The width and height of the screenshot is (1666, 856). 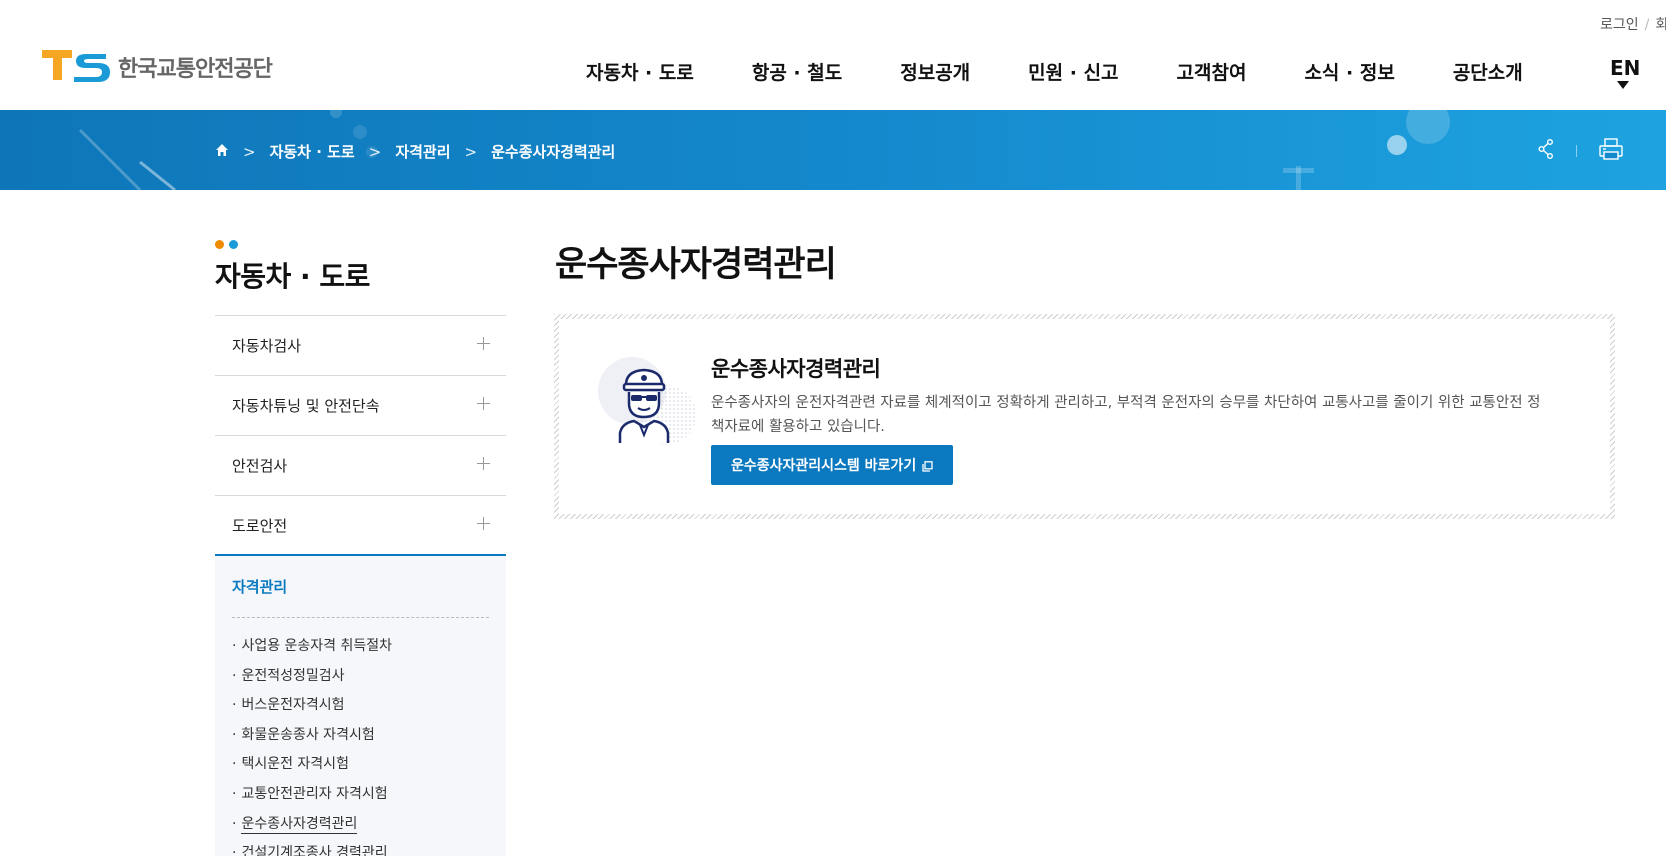 What do you see at coordinates (360, 765) in the screenshot?
I see `submenu-item: · 택시운전 자격시험` at bounding box center [360, 765].